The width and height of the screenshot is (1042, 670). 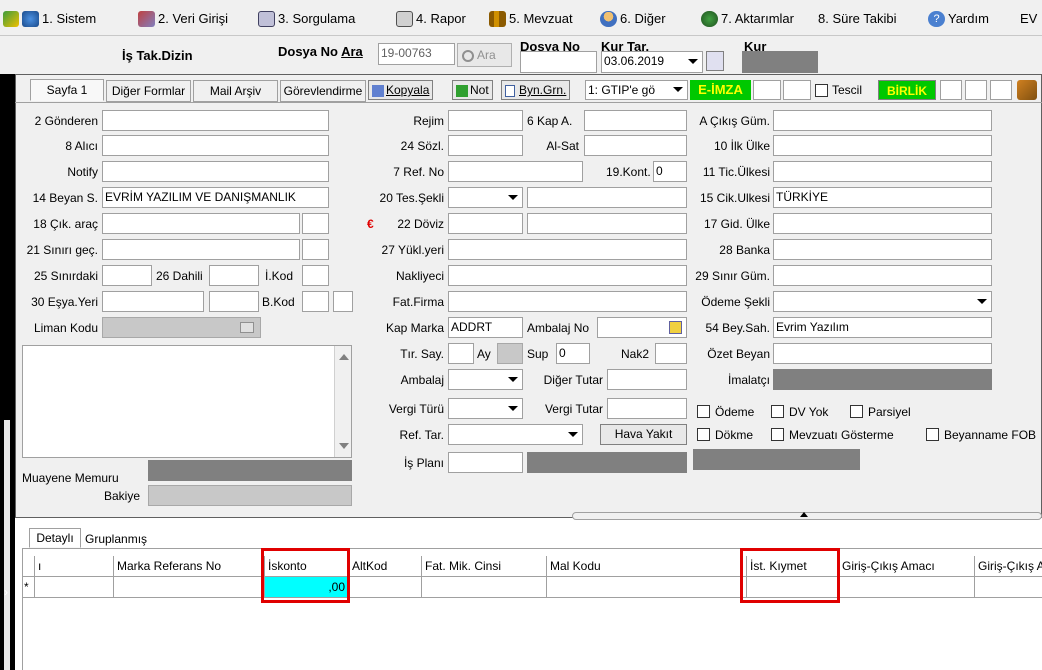 What do you see at coordinates (747, 19) in the screenshot?
I see `menu-aktarimlar: 7. Aktarımlar` at bounding box center [747, 19].